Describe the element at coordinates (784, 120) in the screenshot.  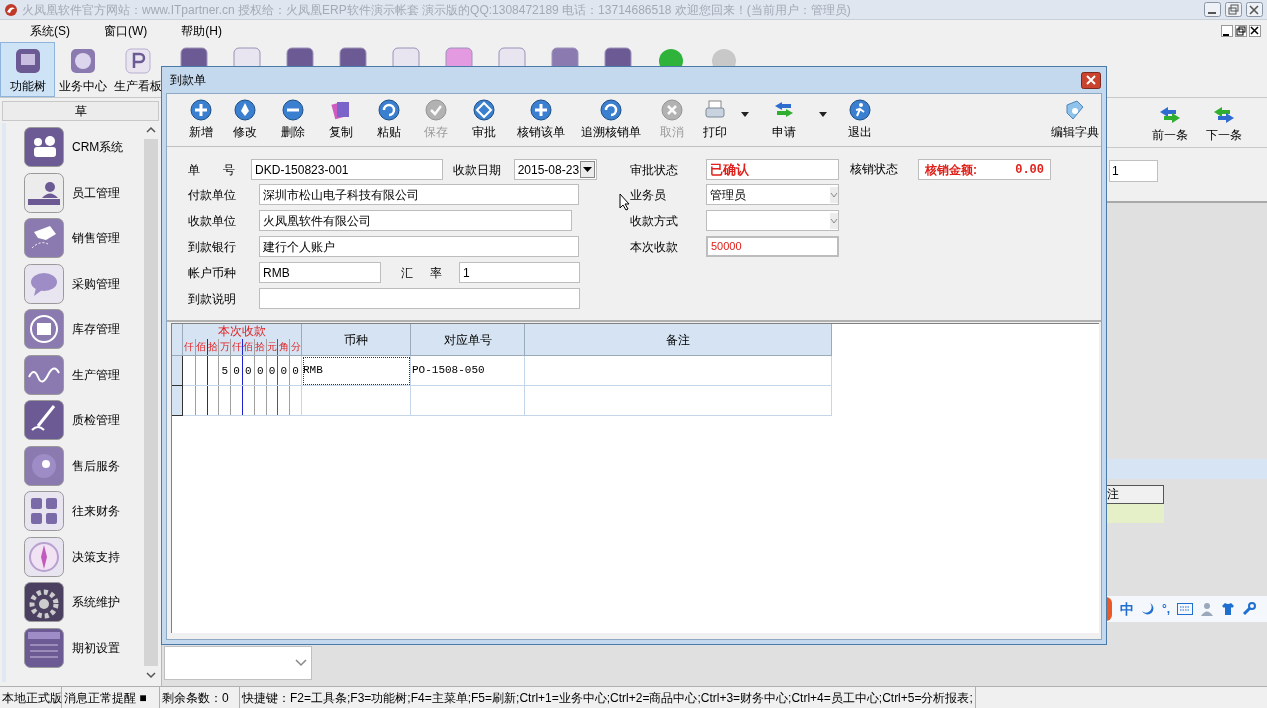
I see `toolbar-button: 申请` at that location.